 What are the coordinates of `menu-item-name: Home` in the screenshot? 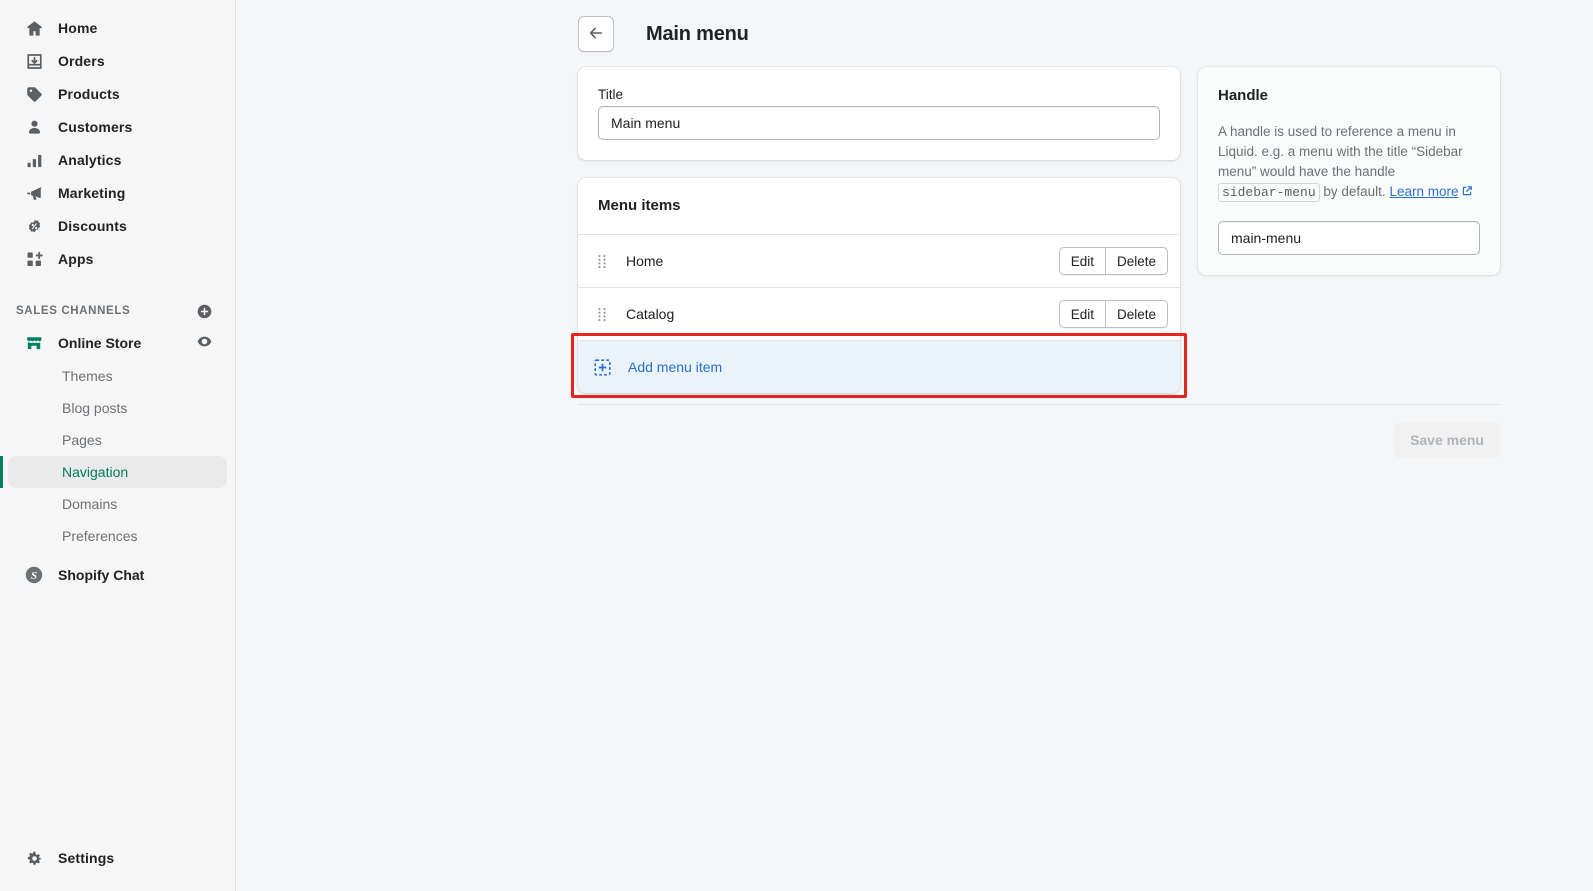 It's located at (645, 261).